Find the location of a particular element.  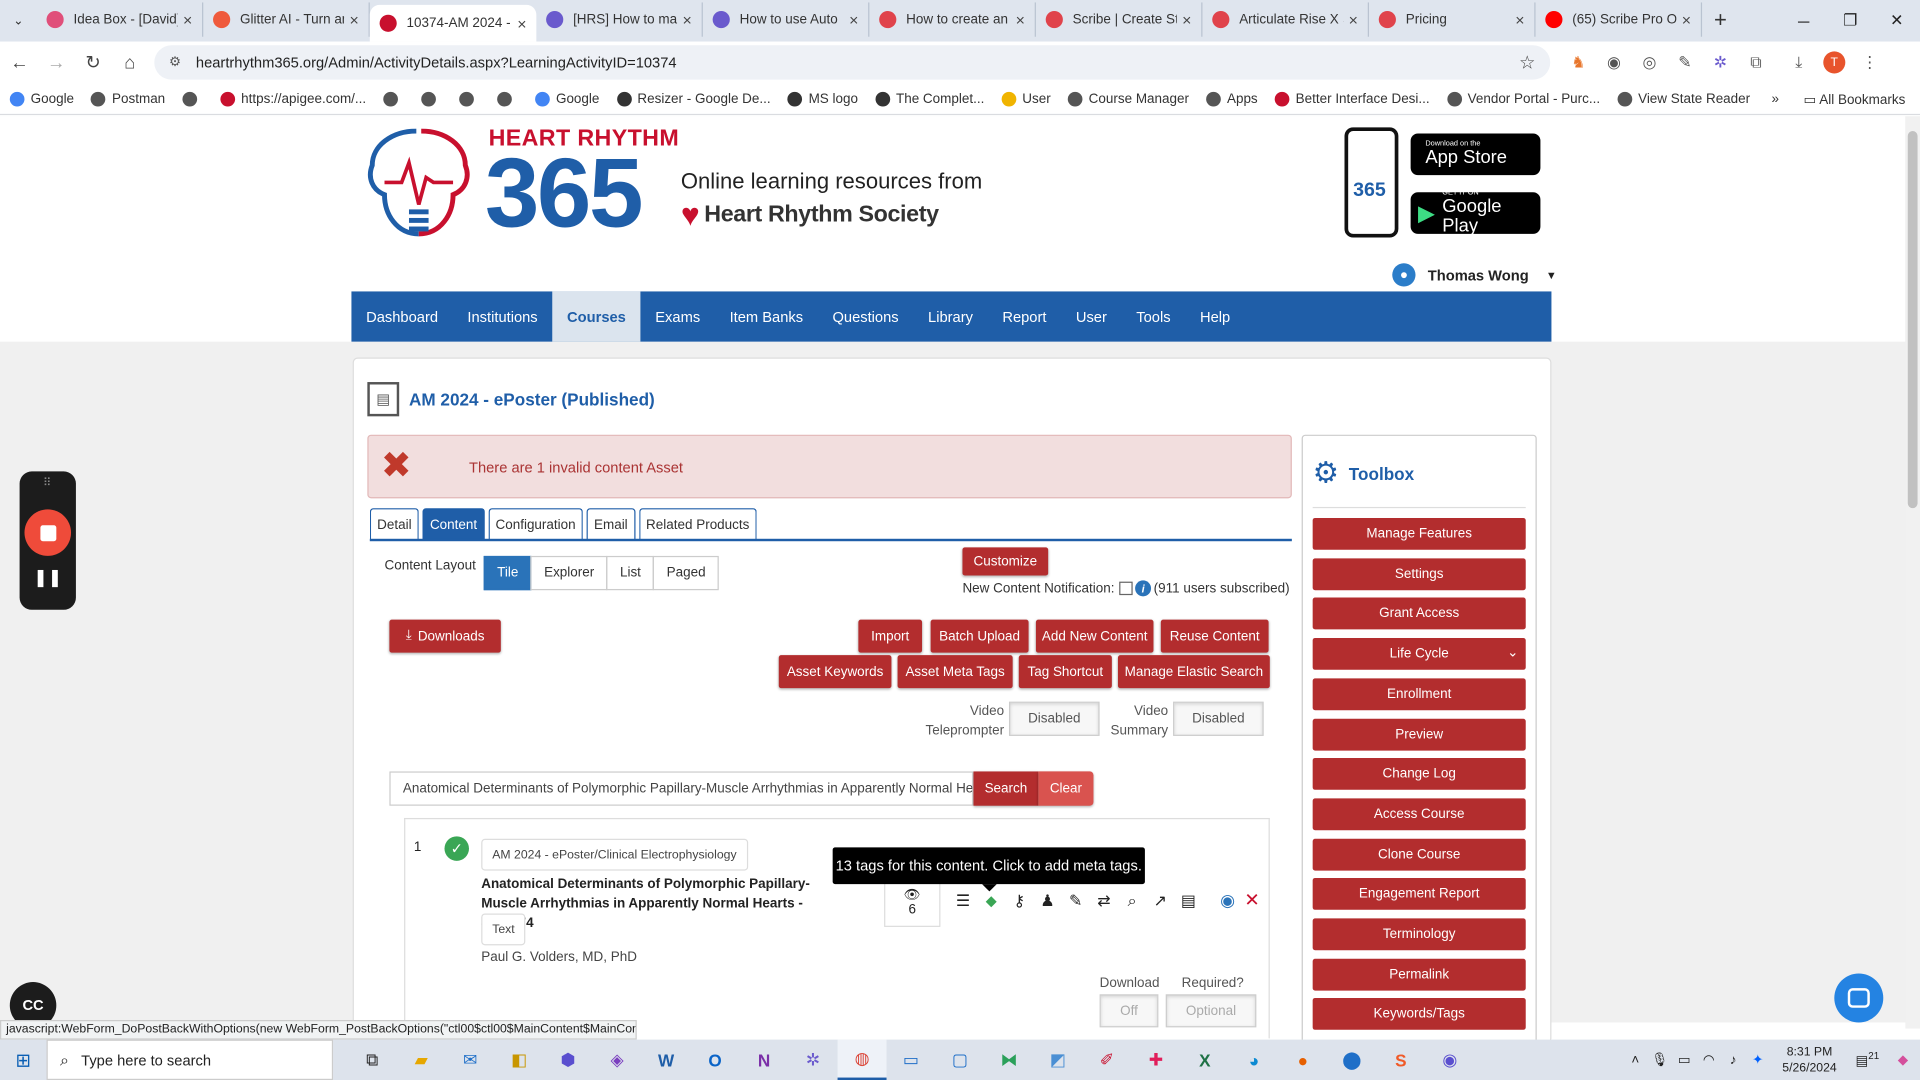

app-icon: ◩ is located at coordinates (1057, 1060).